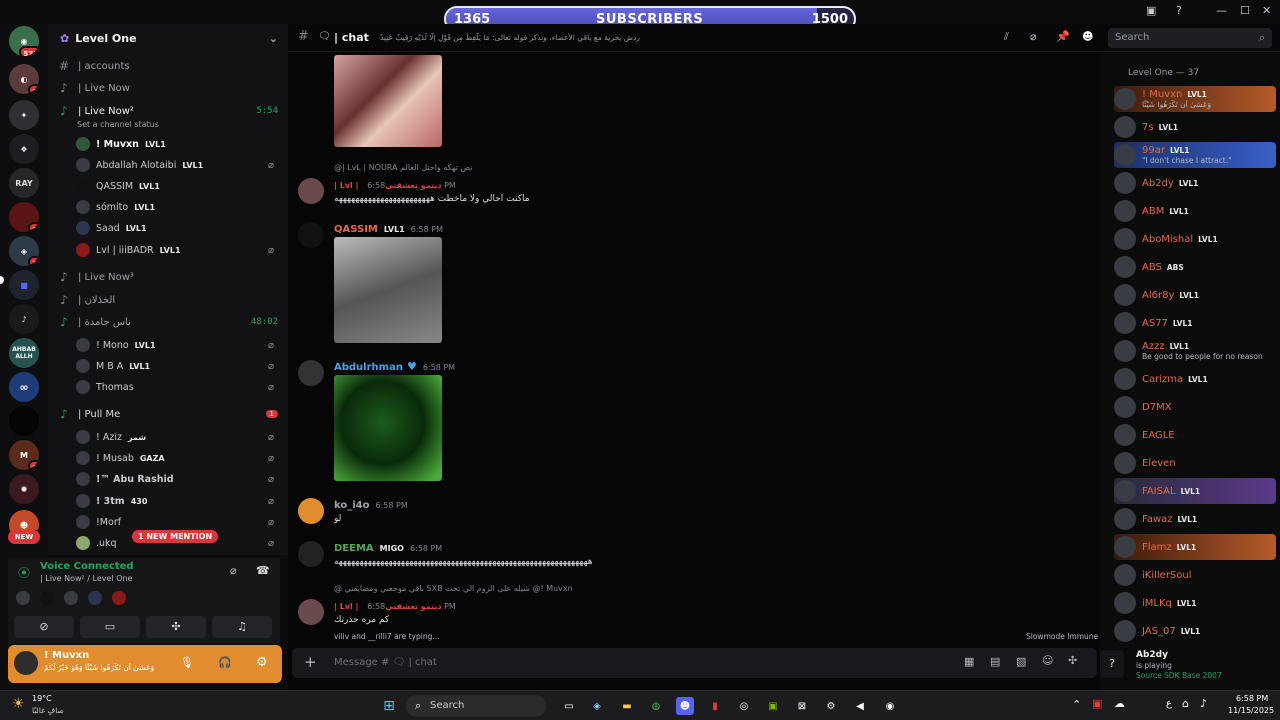  Describe the element at coordinates (1245, 10) in the screenshot. I see `maximize-button: ☐` at that location.